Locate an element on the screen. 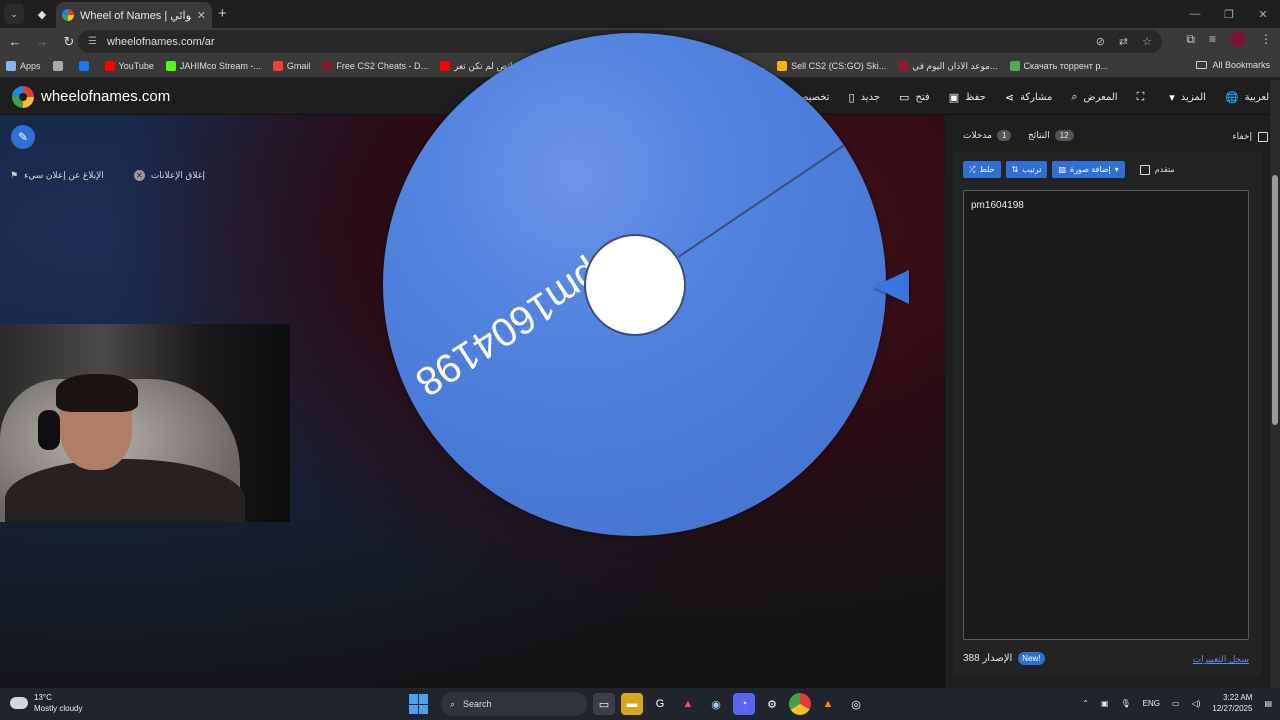  back-icon: ← is located at coordinates (15, 42).